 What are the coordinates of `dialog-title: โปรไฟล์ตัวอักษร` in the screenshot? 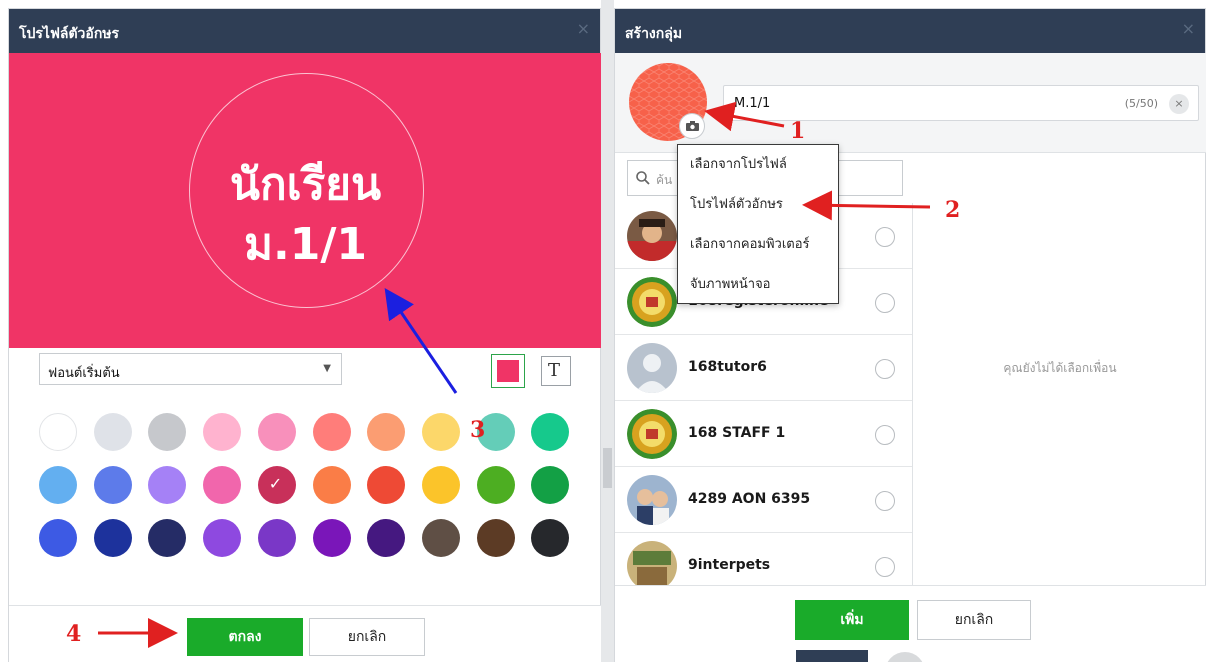 It's located at (69, 34).